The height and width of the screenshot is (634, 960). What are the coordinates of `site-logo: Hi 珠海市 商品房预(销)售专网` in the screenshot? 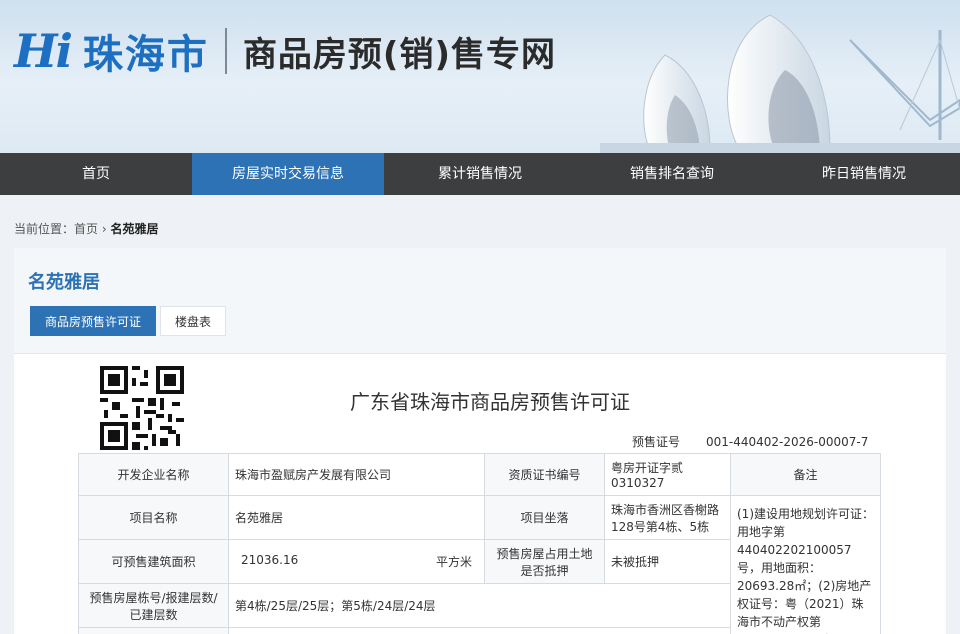 It's located at (285, 51).